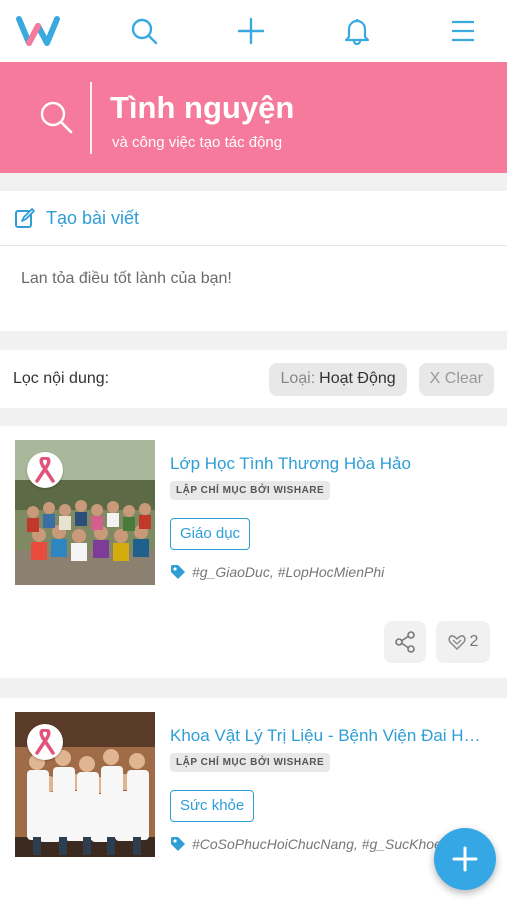 This screenshot has height=900, width=507. Describe the element at coordinates (457, 643) in the screenshot. I see `heart-hands-icon` at that location.